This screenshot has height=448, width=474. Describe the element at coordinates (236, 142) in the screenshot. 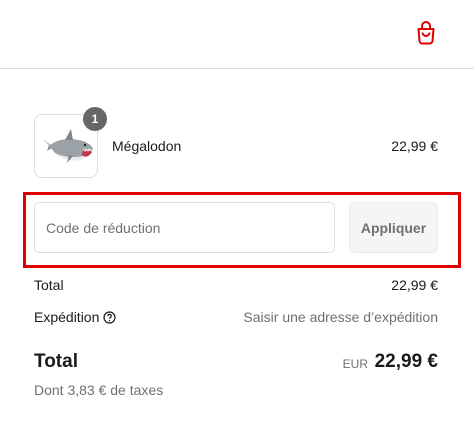

I see `cart-line-item: 1 Mégalodon 22,99 €` at that location.